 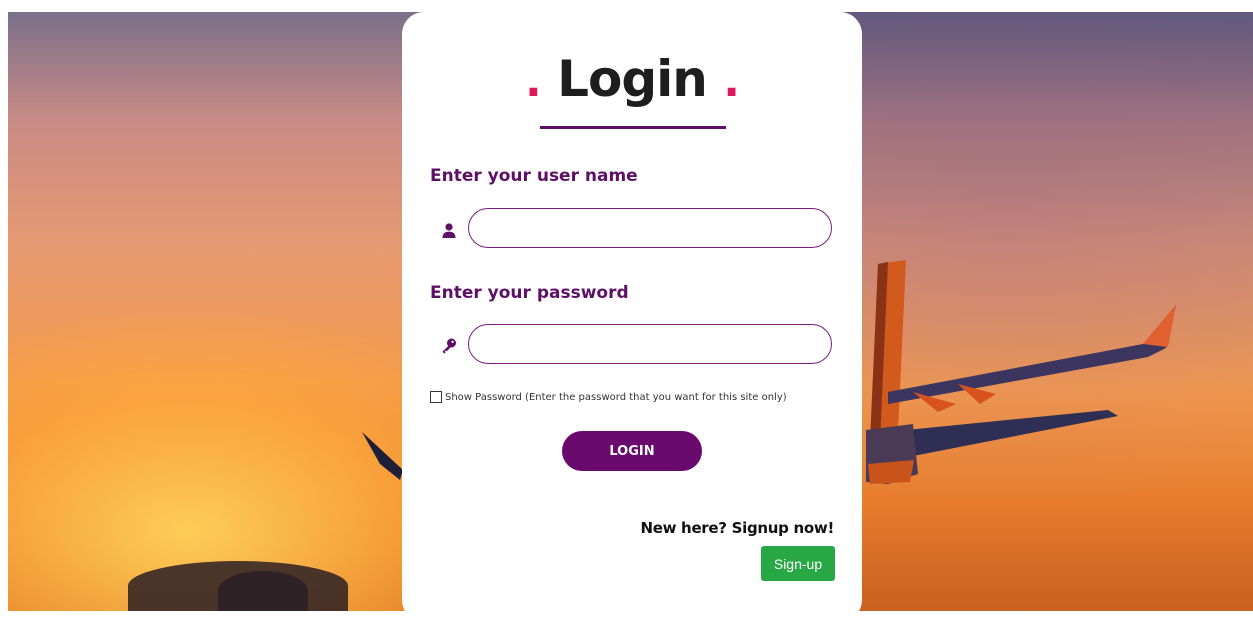 What do you see at coordinates (529, 293) in the screenshot?
I see `password-label: Enter your password` at bounding box center [529, 293].